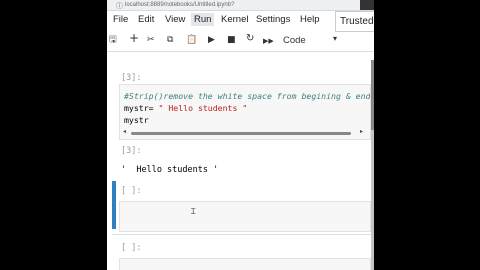 The image size is (480, 270). What do you see at coordinates (211, 40) in the screenshot?
I see `run-icon: ▶` at bounding box center [211, 40].